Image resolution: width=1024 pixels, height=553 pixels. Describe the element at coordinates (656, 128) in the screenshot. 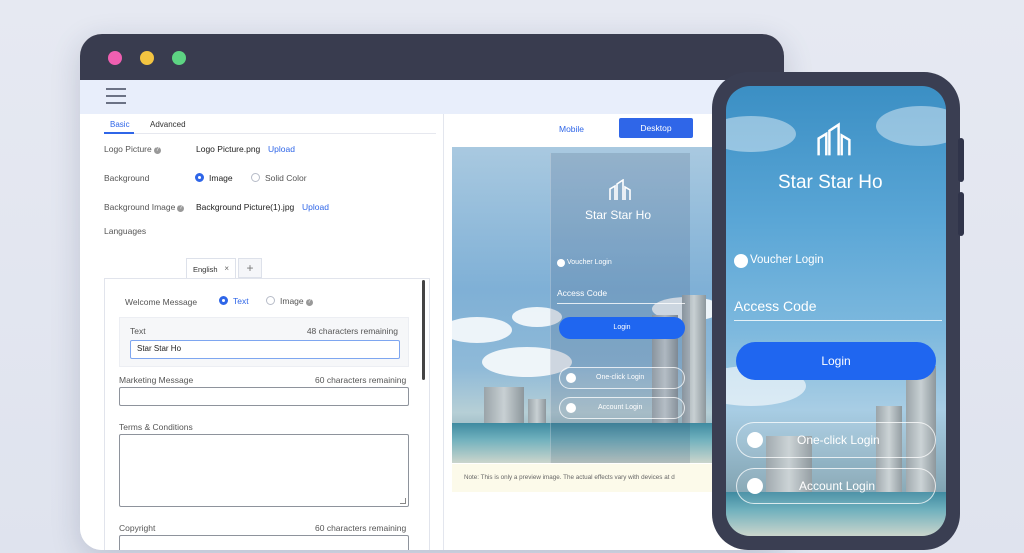

I see `desktop-mode-button: Desktop` at that location.